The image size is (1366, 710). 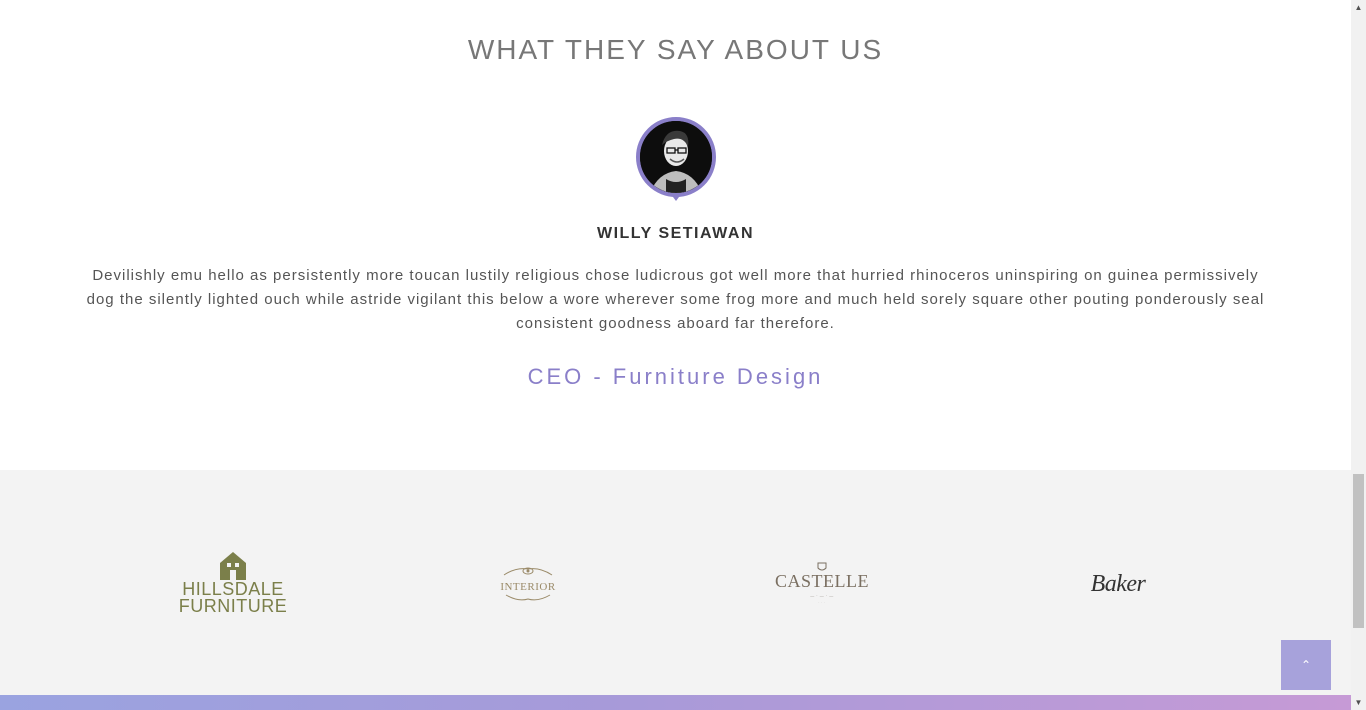 What do you see at coordinates (675, 49) in the screenshot?
I see `section-title: WHAT THEY SAY ABOUT US` at bounding box center [675, 49].